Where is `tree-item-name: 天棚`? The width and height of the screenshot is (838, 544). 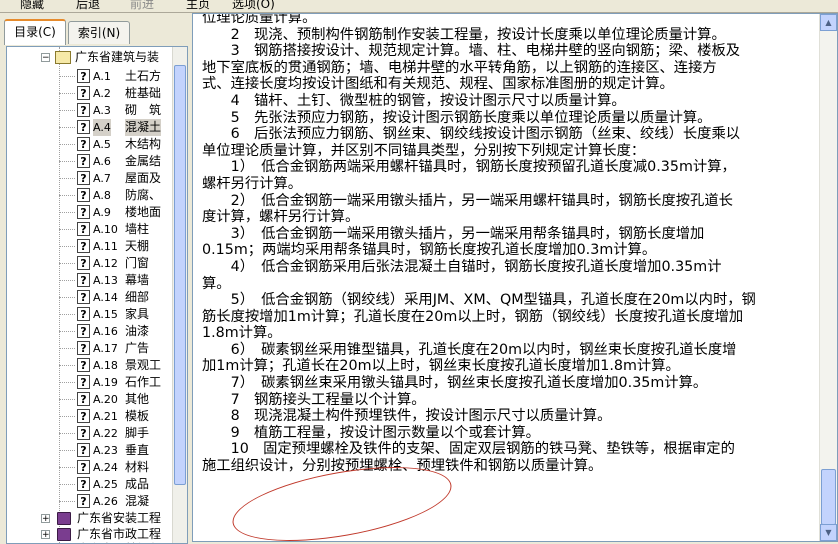 tree-item-name: 天棚 is located at coordinates (137, 246).